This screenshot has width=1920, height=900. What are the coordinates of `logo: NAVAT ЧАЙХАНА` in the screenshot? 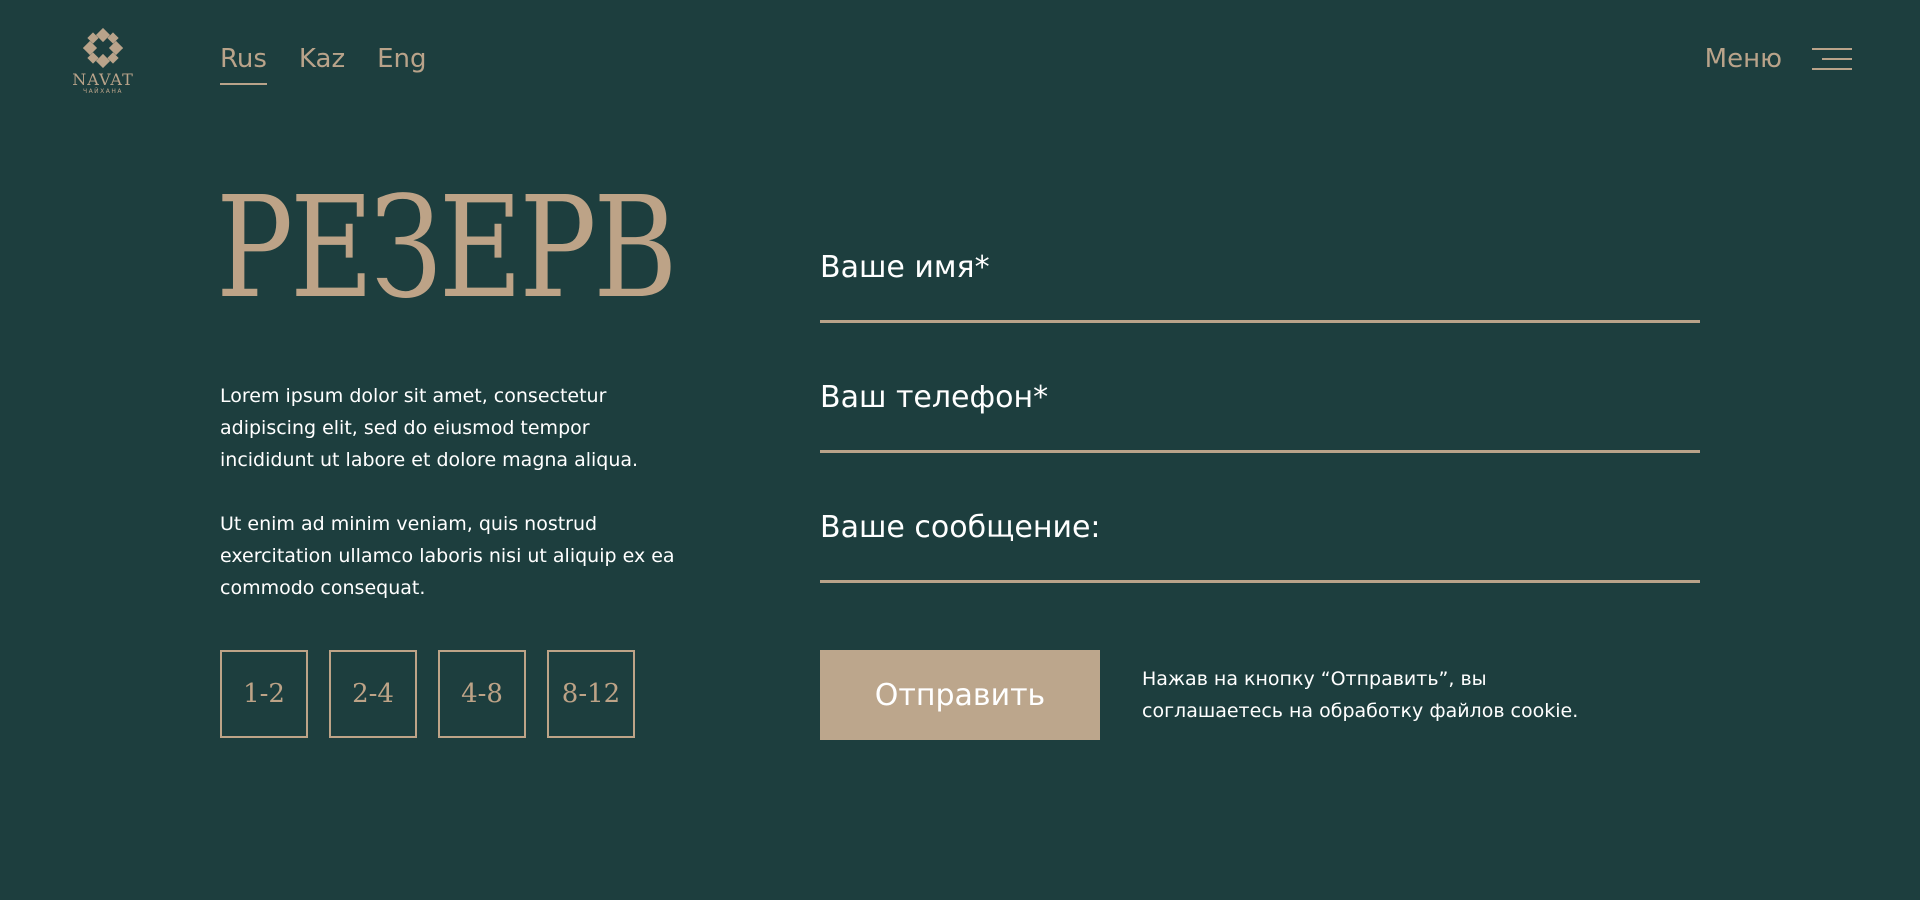 It's located at (103, 62).